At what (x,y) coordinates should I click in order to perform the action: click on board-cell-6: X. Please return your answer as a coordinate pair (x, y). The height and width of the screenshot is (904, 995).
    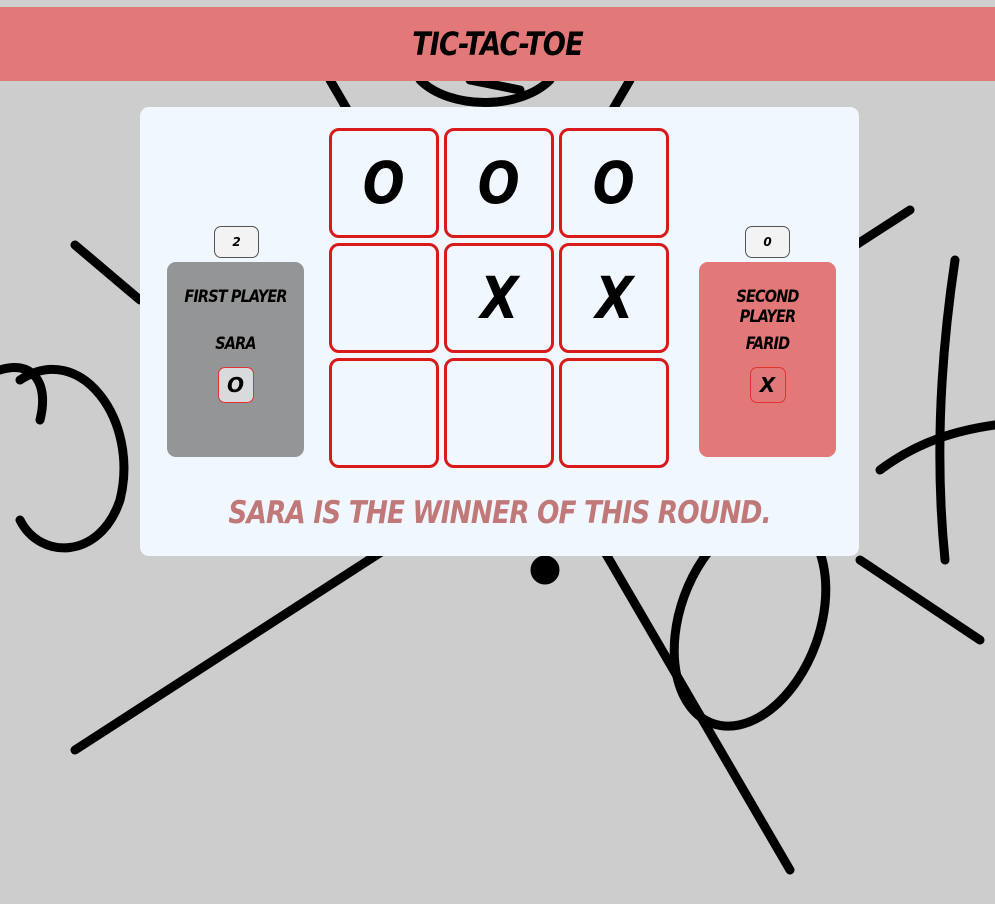
    Looking at the image, I should click on (614, 298).